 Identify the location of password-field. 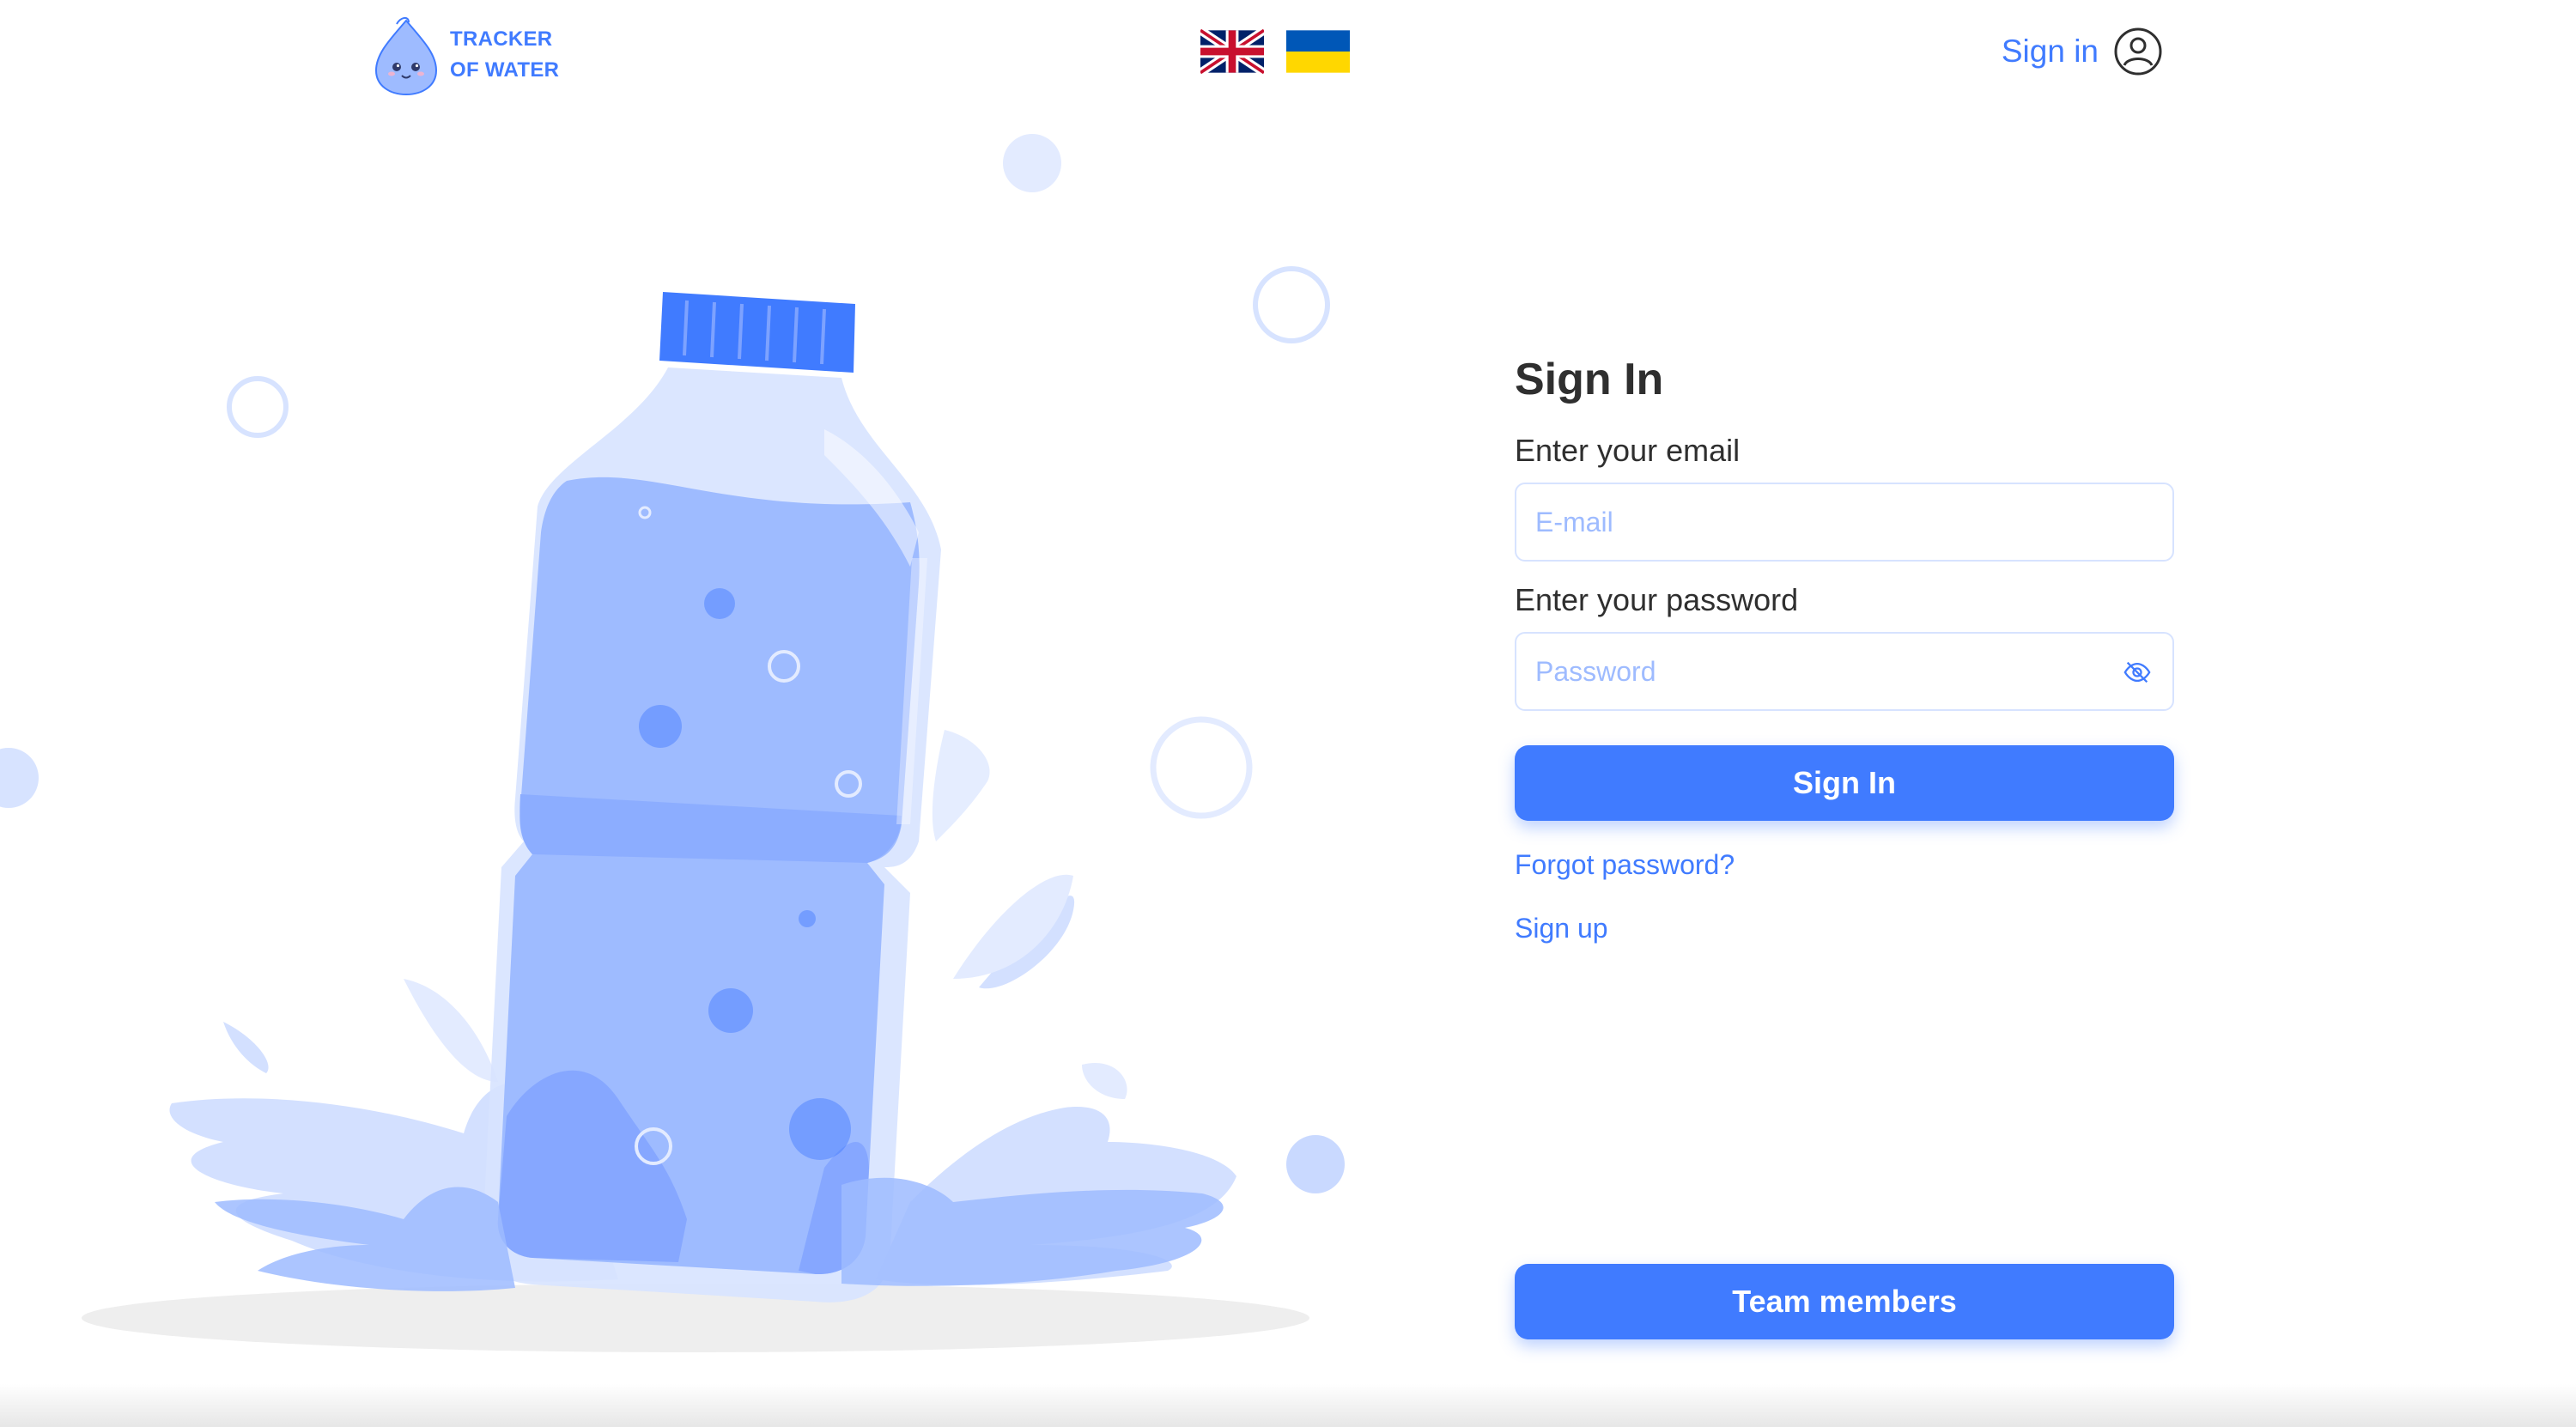
(1844, 671).